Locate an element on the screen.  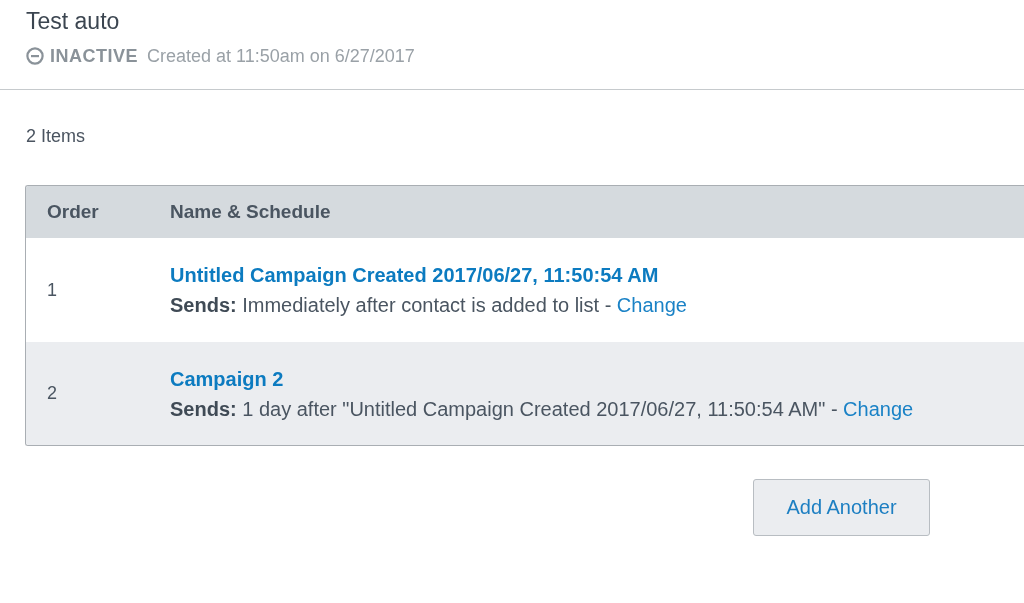
schedule-text: Sends: Immediately after contact is added to list - Change is located at coordinates (428, 305).